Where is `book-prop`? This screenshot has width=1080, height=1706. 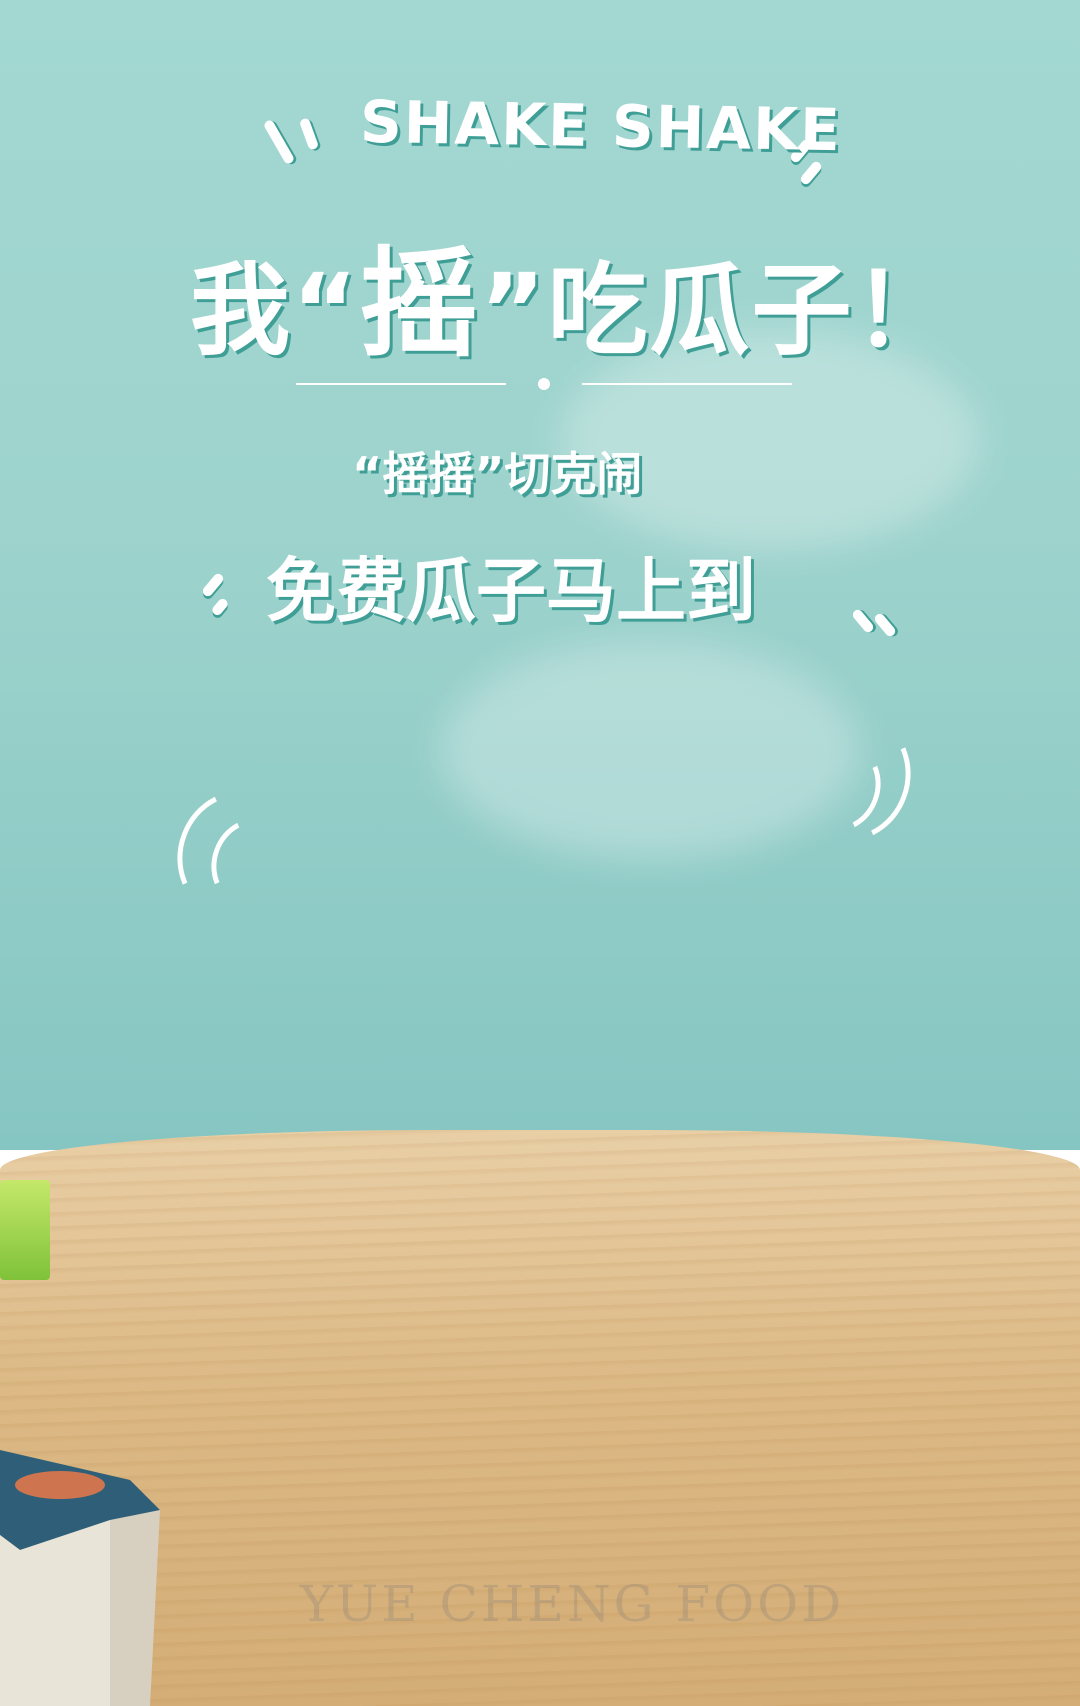 book-prop is located at coordinates (80, 1578).